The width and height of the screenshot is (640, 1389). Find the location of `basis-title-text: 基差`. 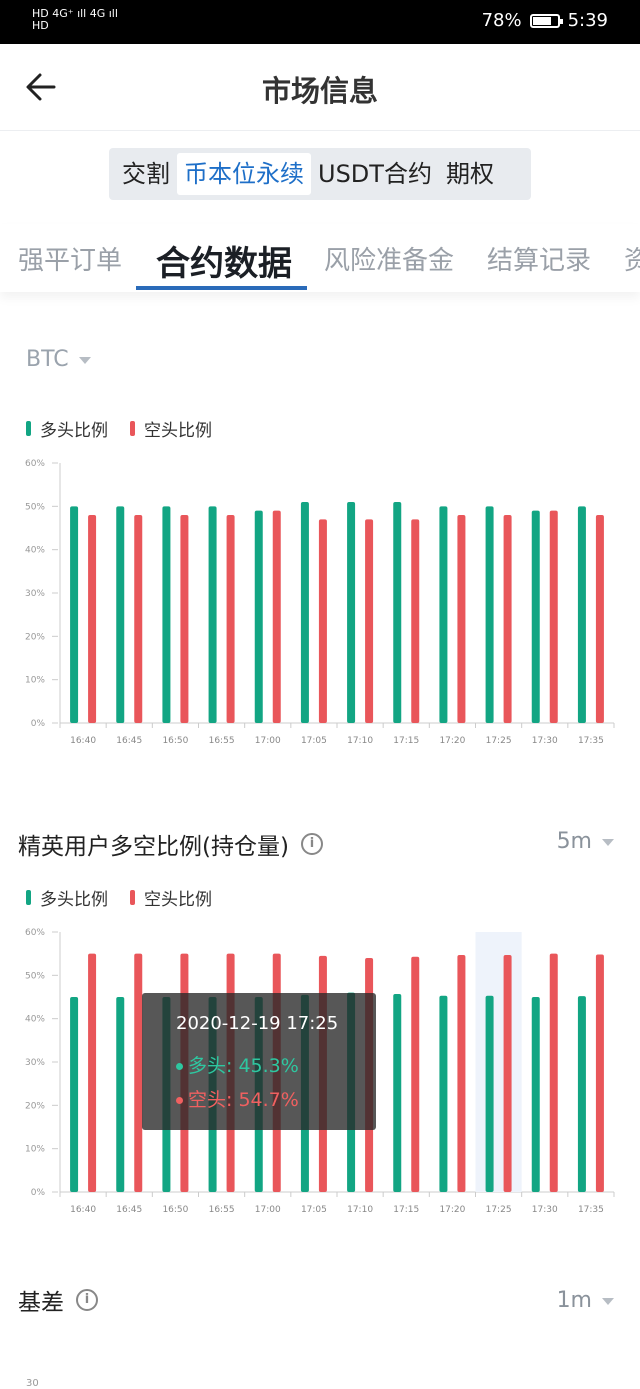

basis-title-text: 基差 is located at coordinates (41, 1303).